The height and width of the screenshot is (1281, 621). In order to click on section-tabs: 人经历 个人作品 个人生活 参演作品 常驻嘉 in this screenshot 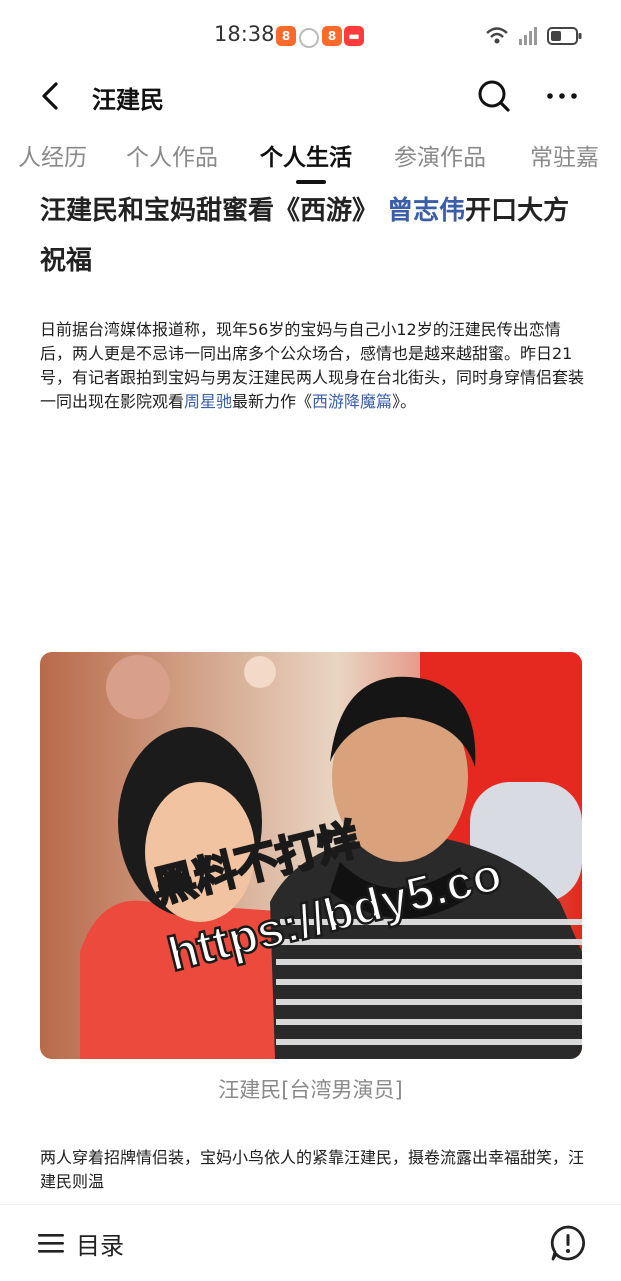, I will do `click(310, 157)`.